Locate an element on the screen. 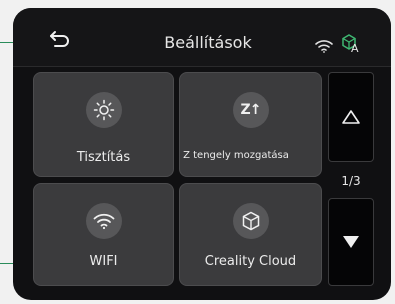 This screenshot has width=395, height=304. page-down-button is located at coordinates (351, 242).